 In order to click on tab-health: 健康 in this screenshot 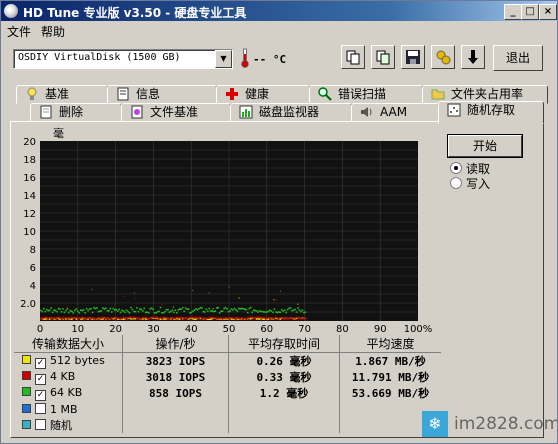, I will do `click(263, 94)`.